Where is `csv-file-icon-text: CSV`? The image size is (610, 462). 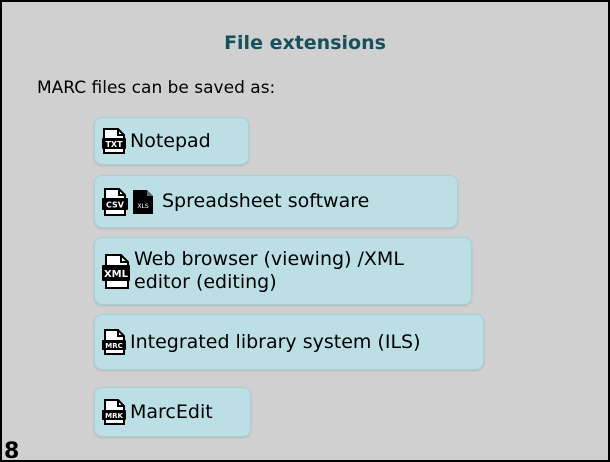
csv-file-icon-text: CSV is located at coordinates (115, 204).